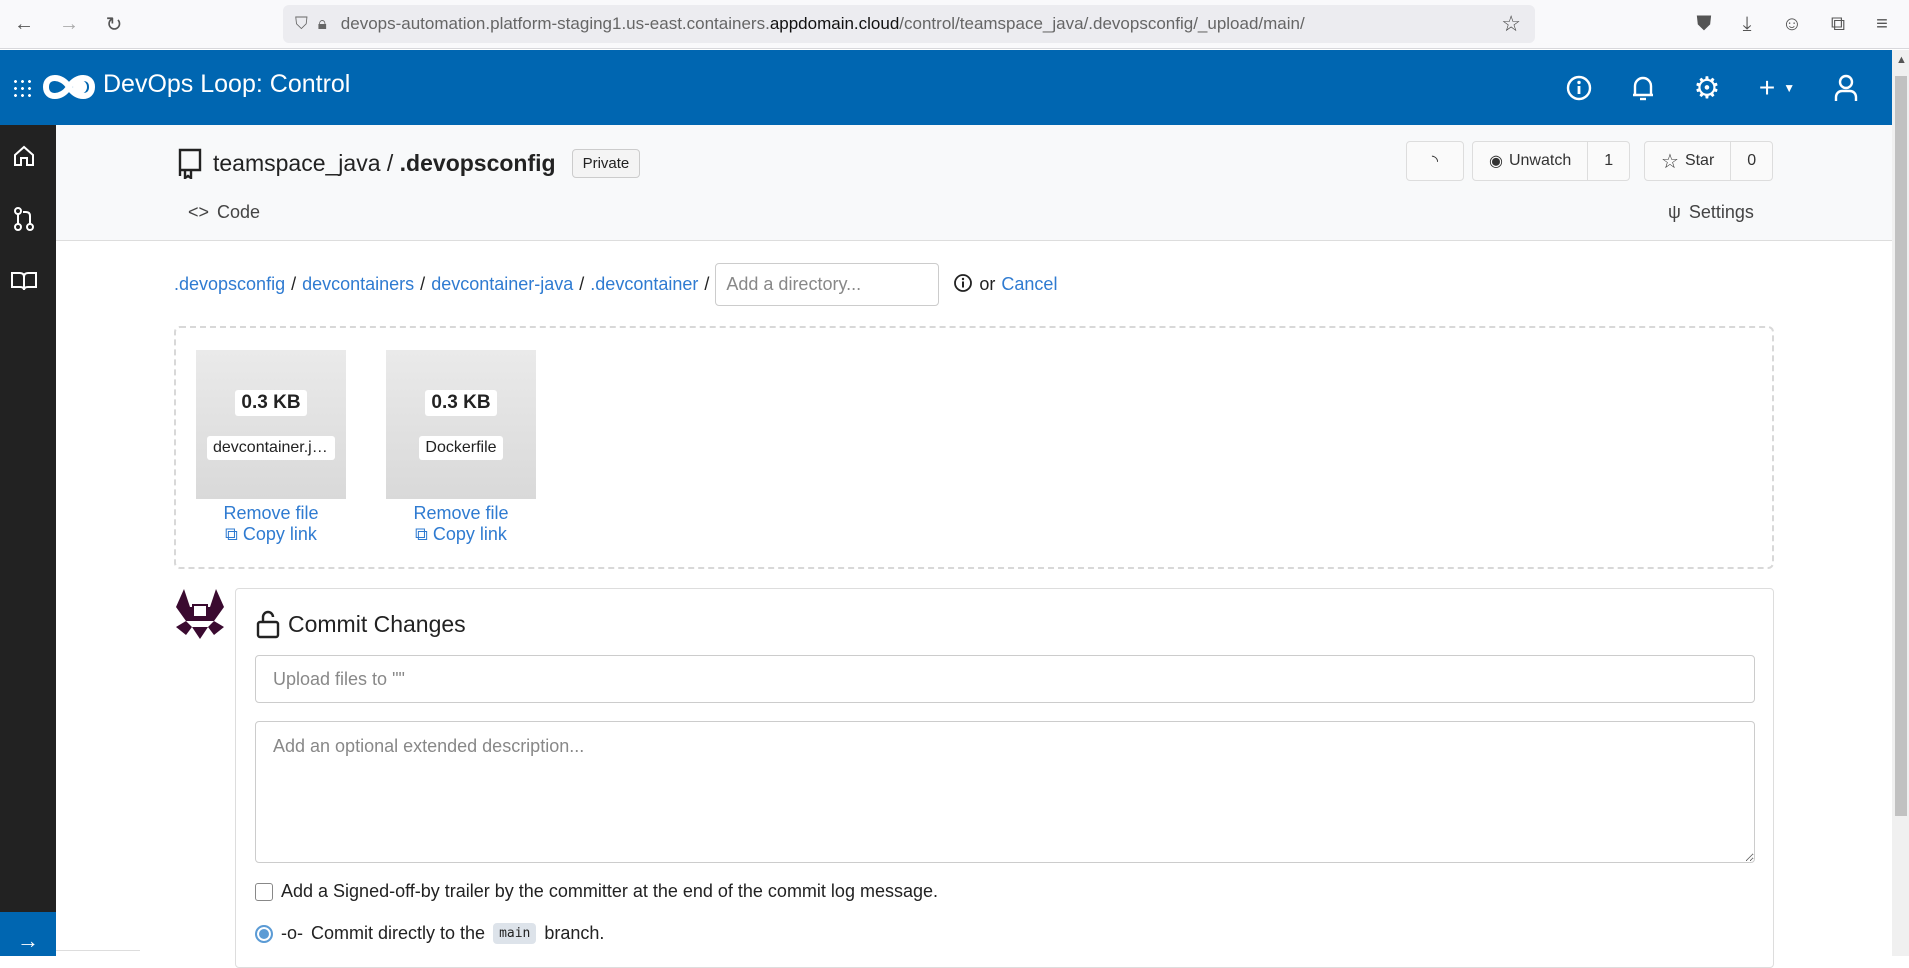 The width and height of the screenshot is (1909, 968). Describe the element at coordinates (1901, 60) in the screenshot. I see `scroll-up-icon: ▲` at that location.